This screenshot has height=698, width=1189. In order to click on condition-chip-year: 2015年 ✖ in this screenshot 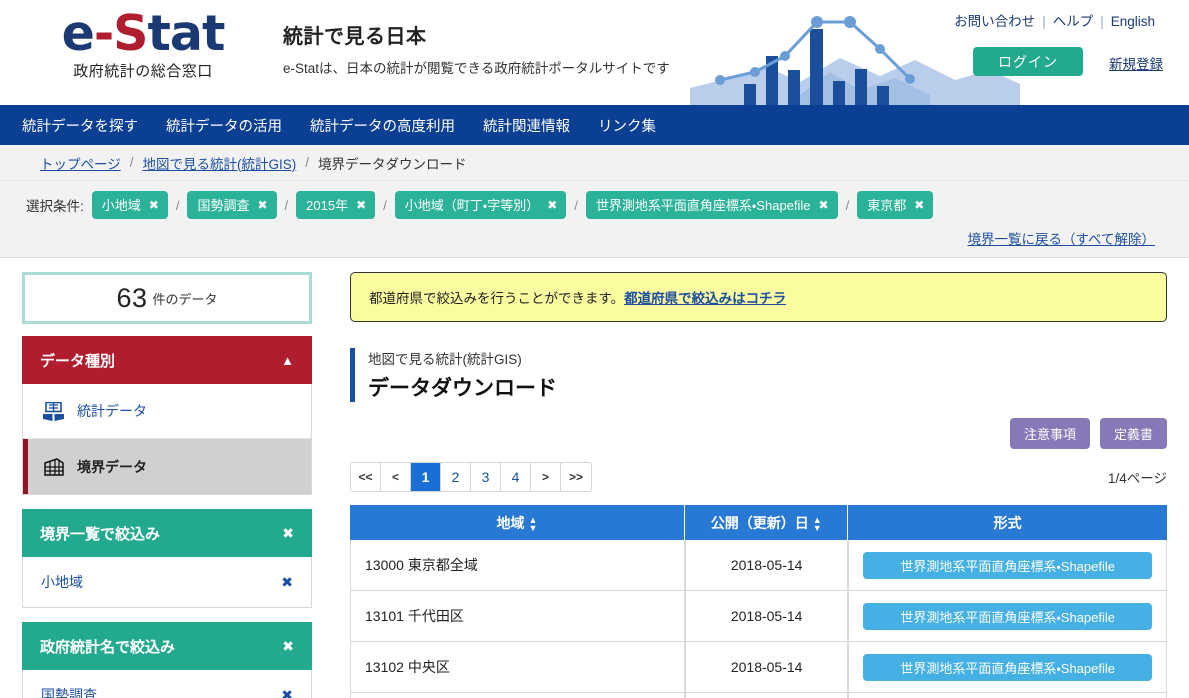, I will do `click(336, 205)`.